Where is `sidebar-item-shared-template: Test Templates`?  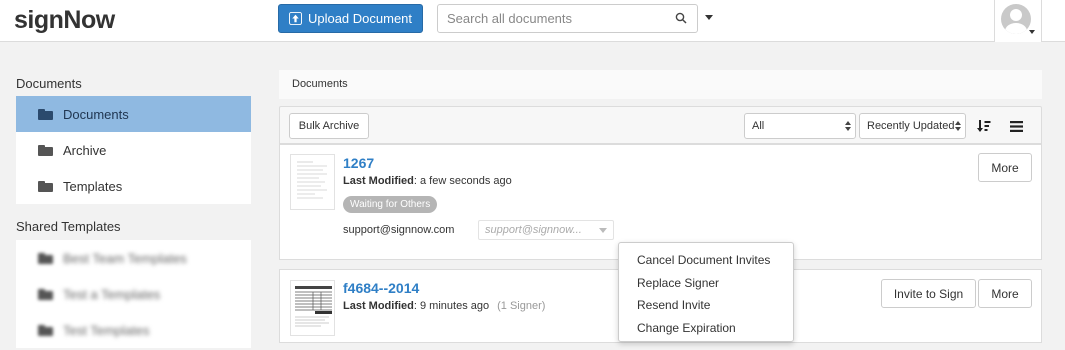
sidebar-item-shared-template: Test Templates is located at coordinates (133, 330).